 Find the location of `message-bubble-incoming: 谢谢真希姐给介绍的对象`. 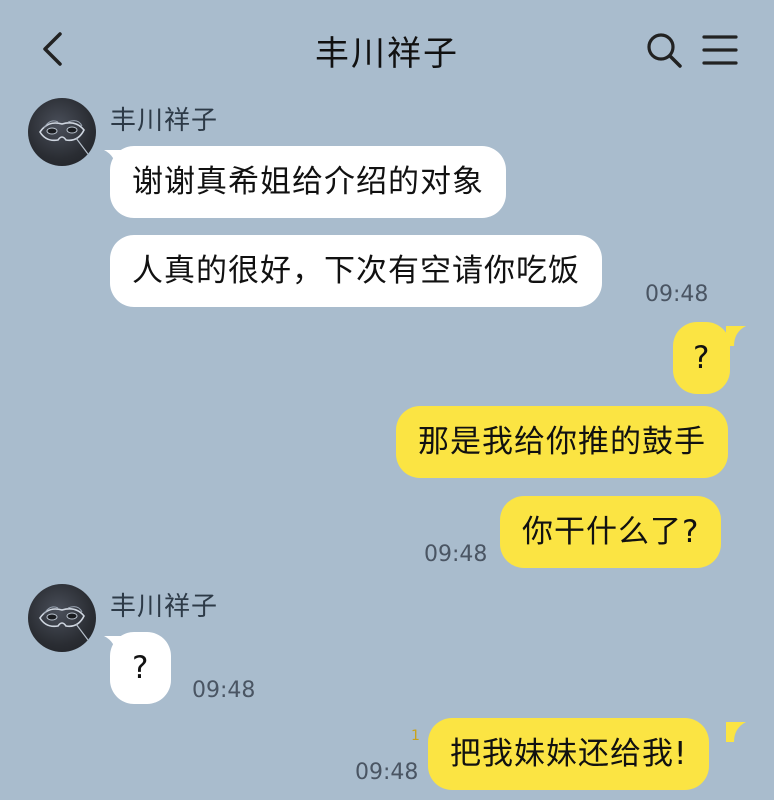

message-bubble-incoming: 谢谢真希姐给介绍的对象 is located at coordinates (308, 182).